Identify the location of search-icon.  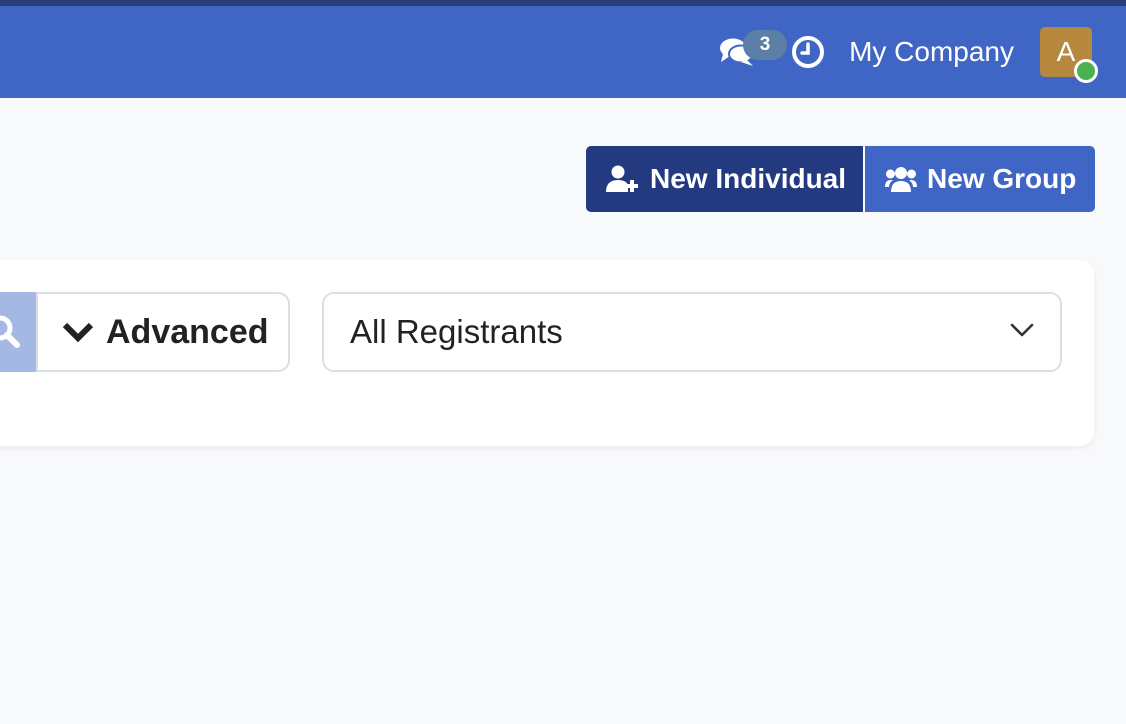
(10, 331).